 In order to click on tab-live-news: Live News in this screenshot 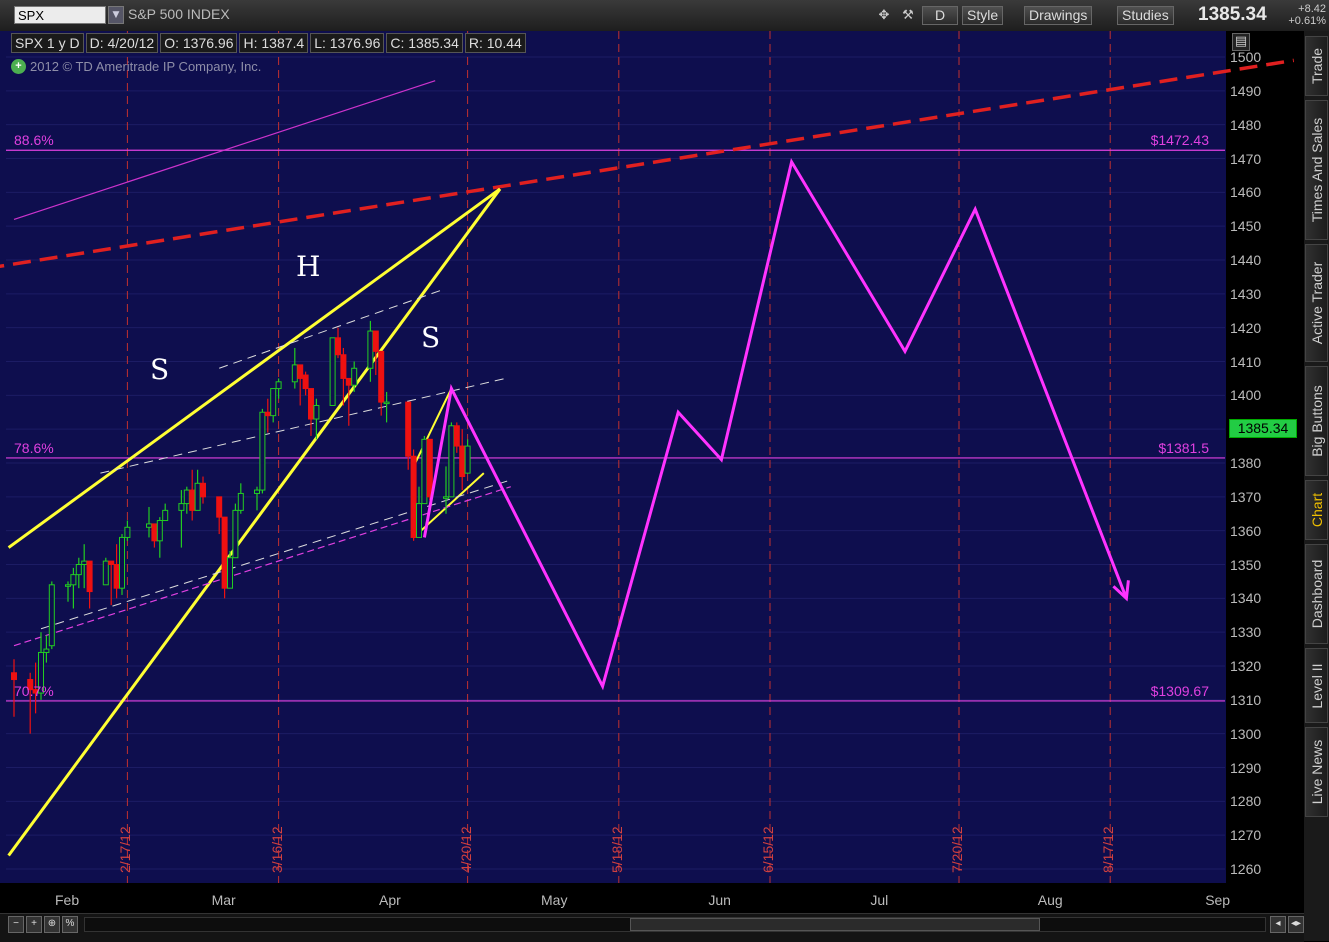, I will do `click(1316, 772)`.